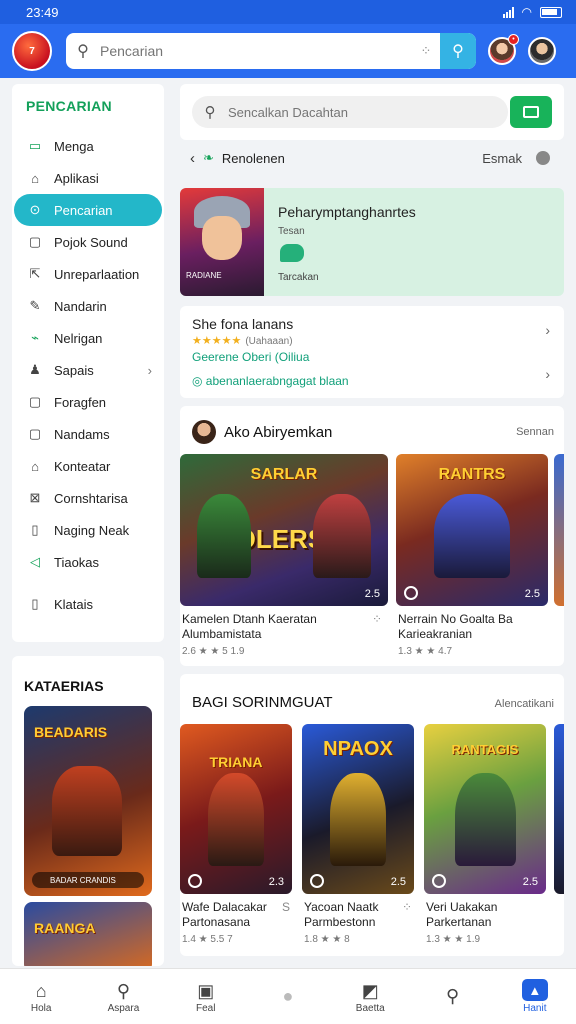 Image resolution: width=576 pixels, height=1024 pixels. What do you see at coordinates (32, 51) in the screenshot?
I see `app-logo: 7` at bounding box center [32, 51].